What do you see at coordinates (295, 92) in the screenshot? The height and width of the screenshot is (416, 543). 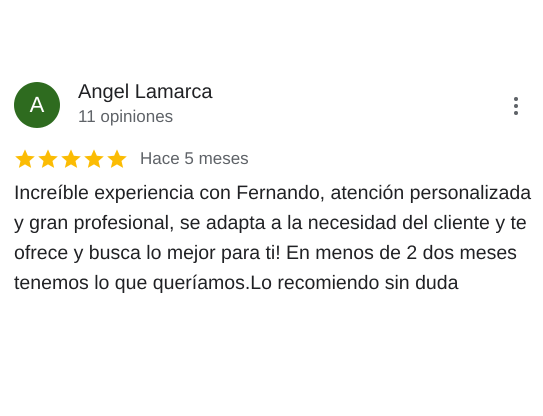 I see `author-name: Angel Lamarca` at bounding box center [295, 92].